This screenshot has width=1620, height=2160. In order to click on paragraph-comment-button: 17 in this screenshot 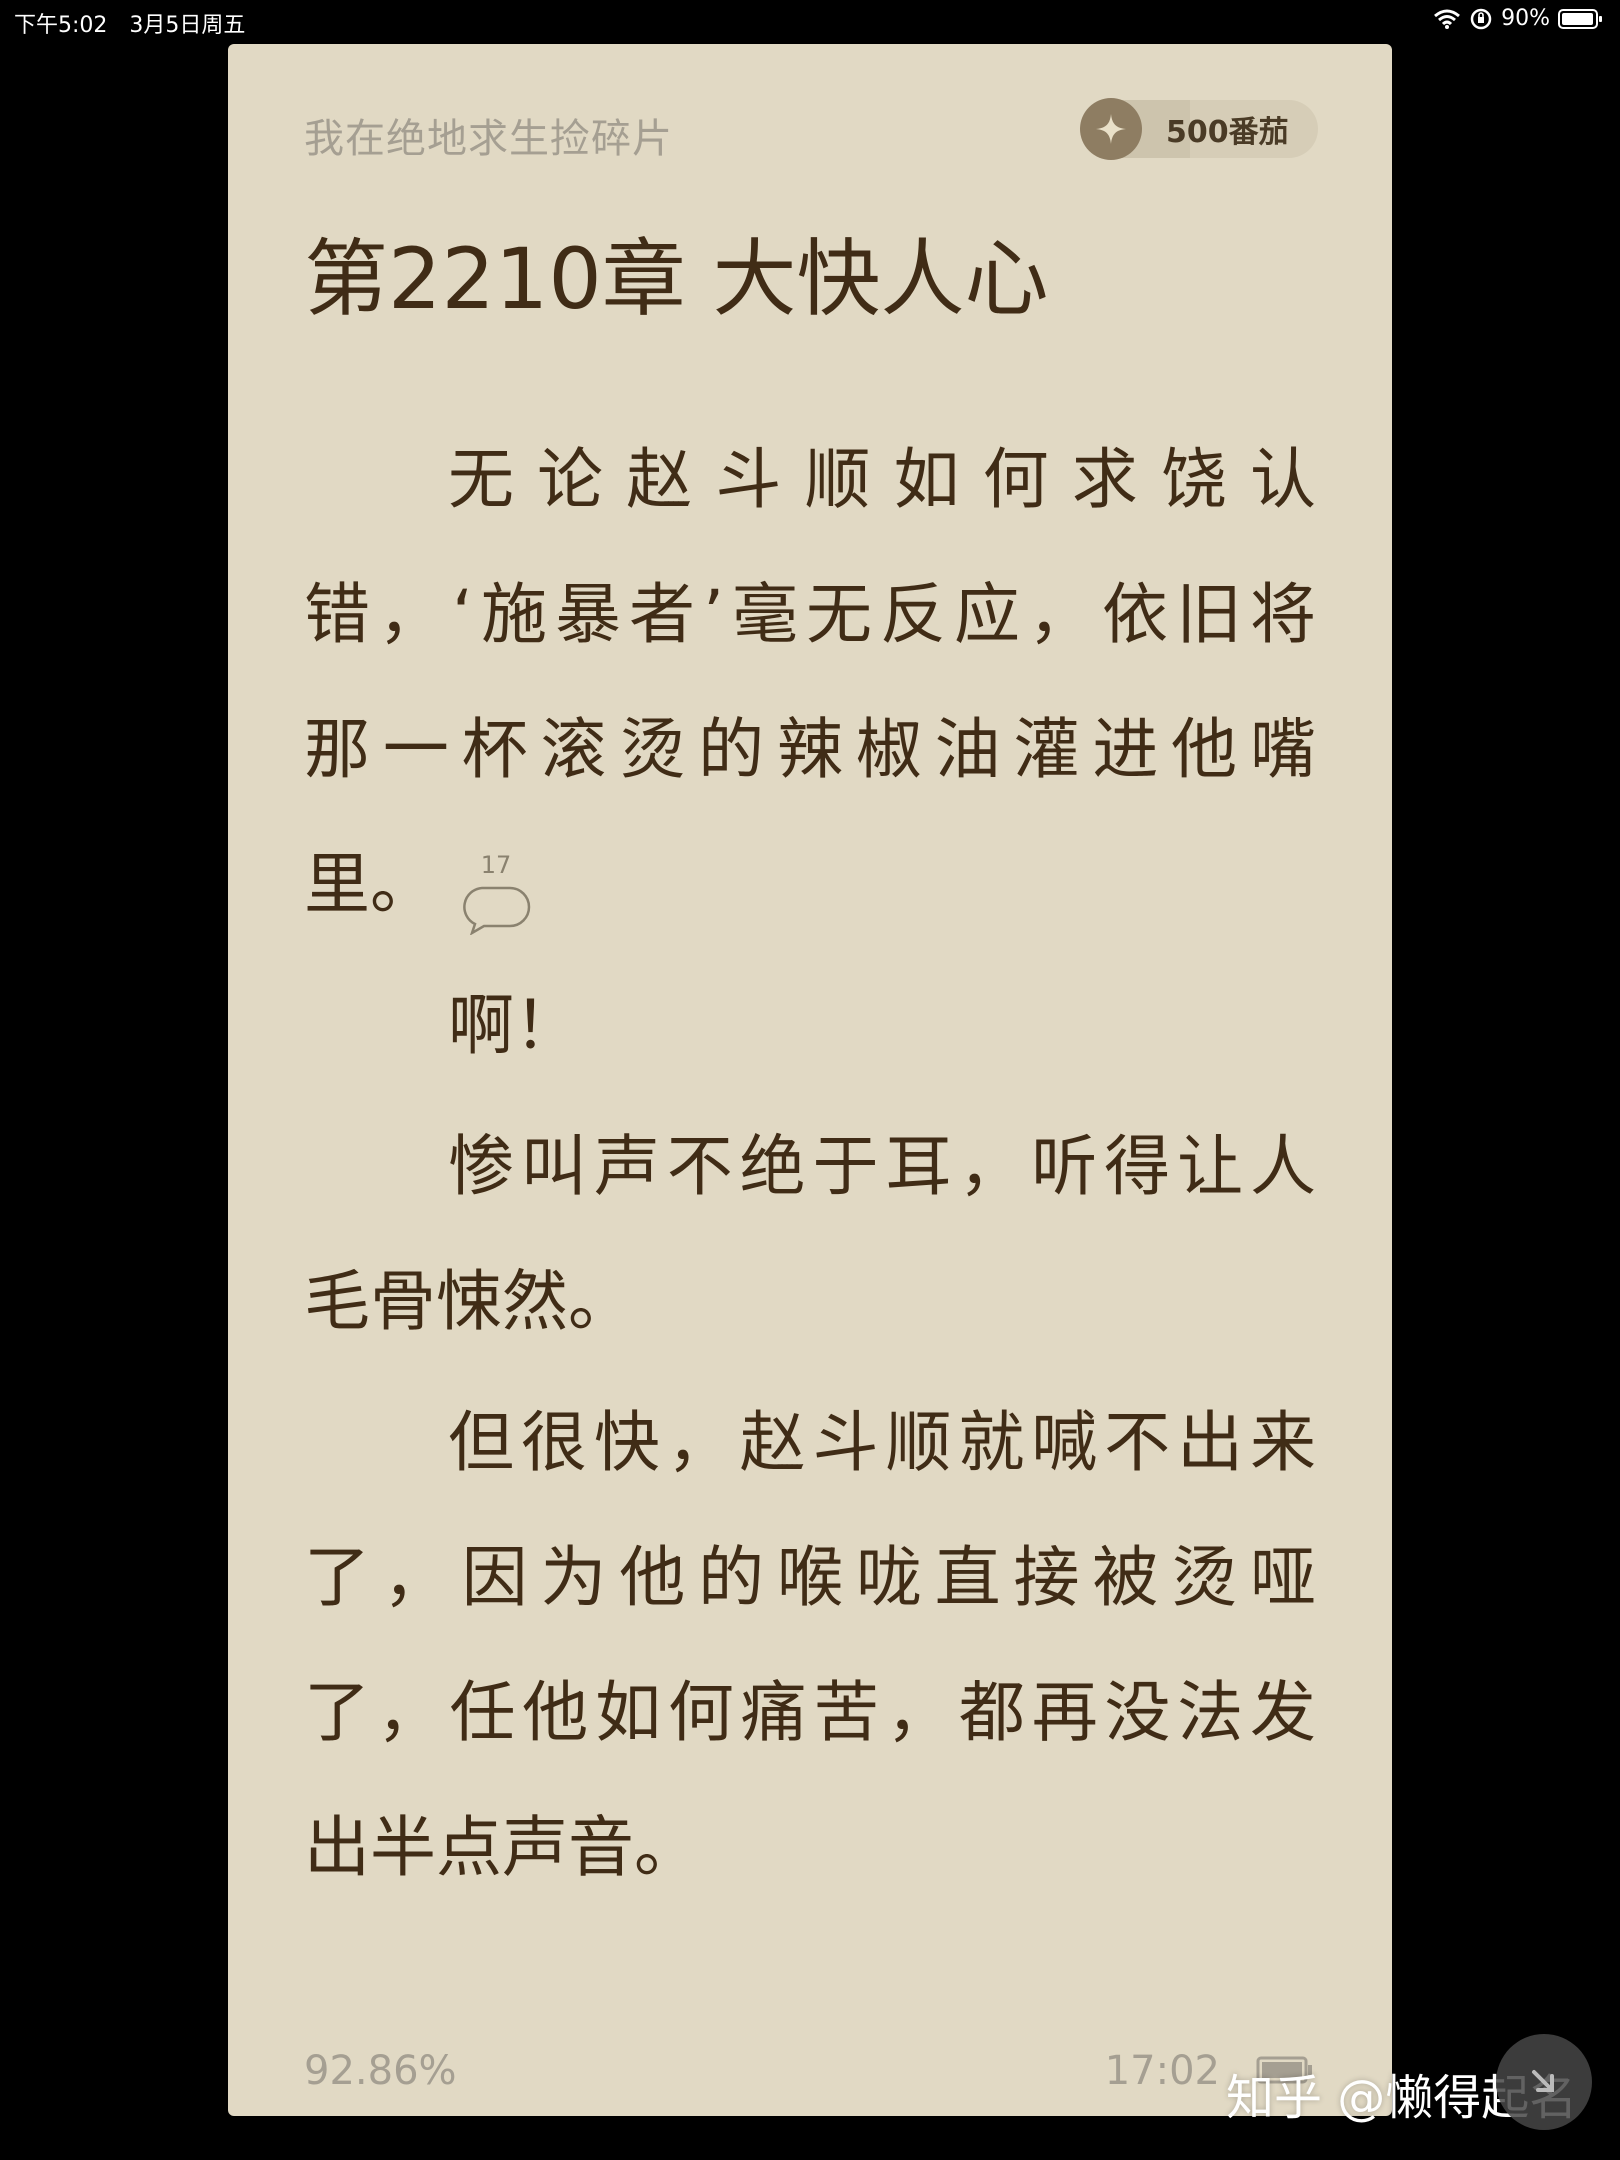, I will do `click(496, 890)`.